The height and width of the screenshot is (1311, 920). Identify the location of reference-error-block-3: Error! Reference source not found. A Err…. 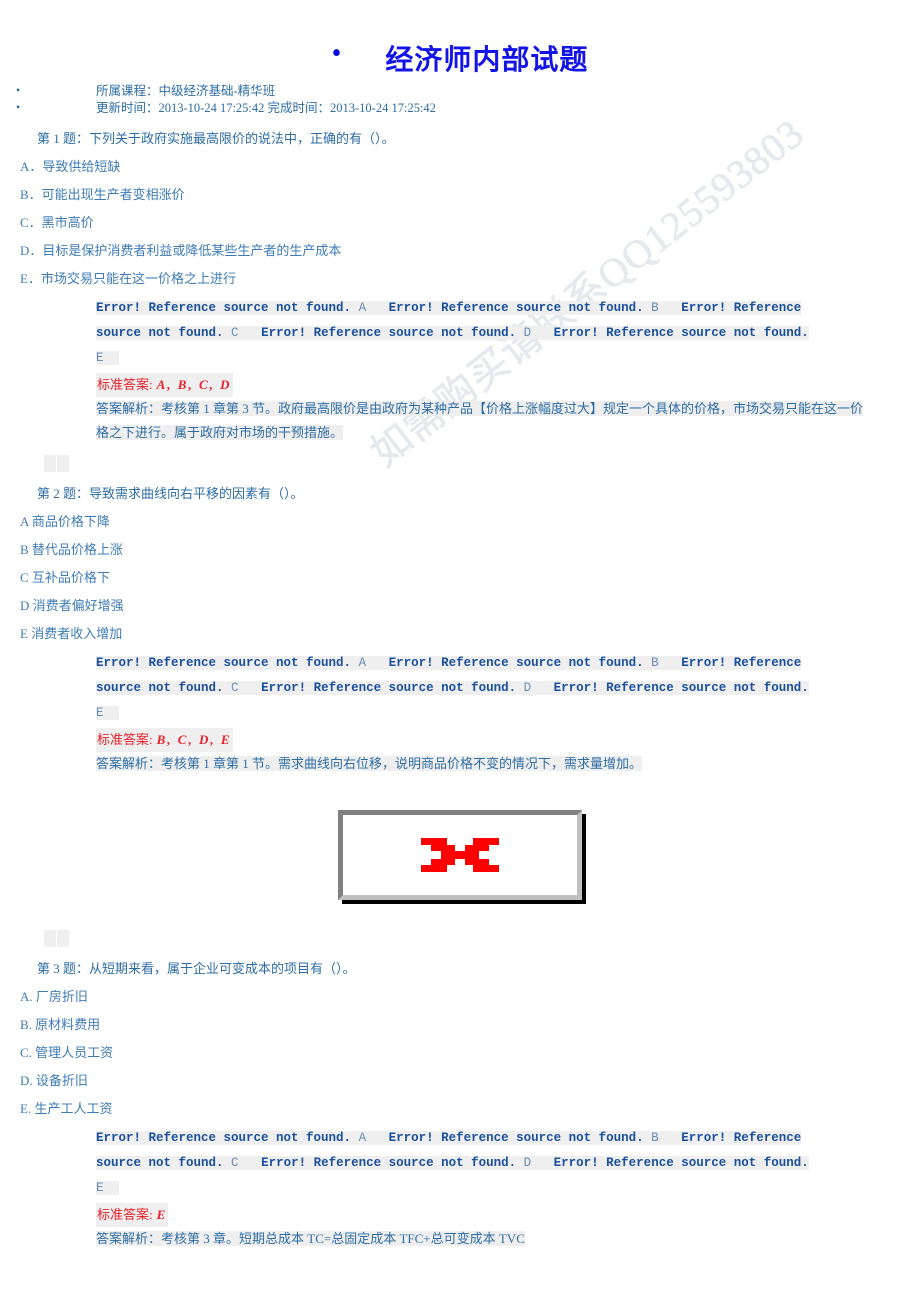
(466, 1163).